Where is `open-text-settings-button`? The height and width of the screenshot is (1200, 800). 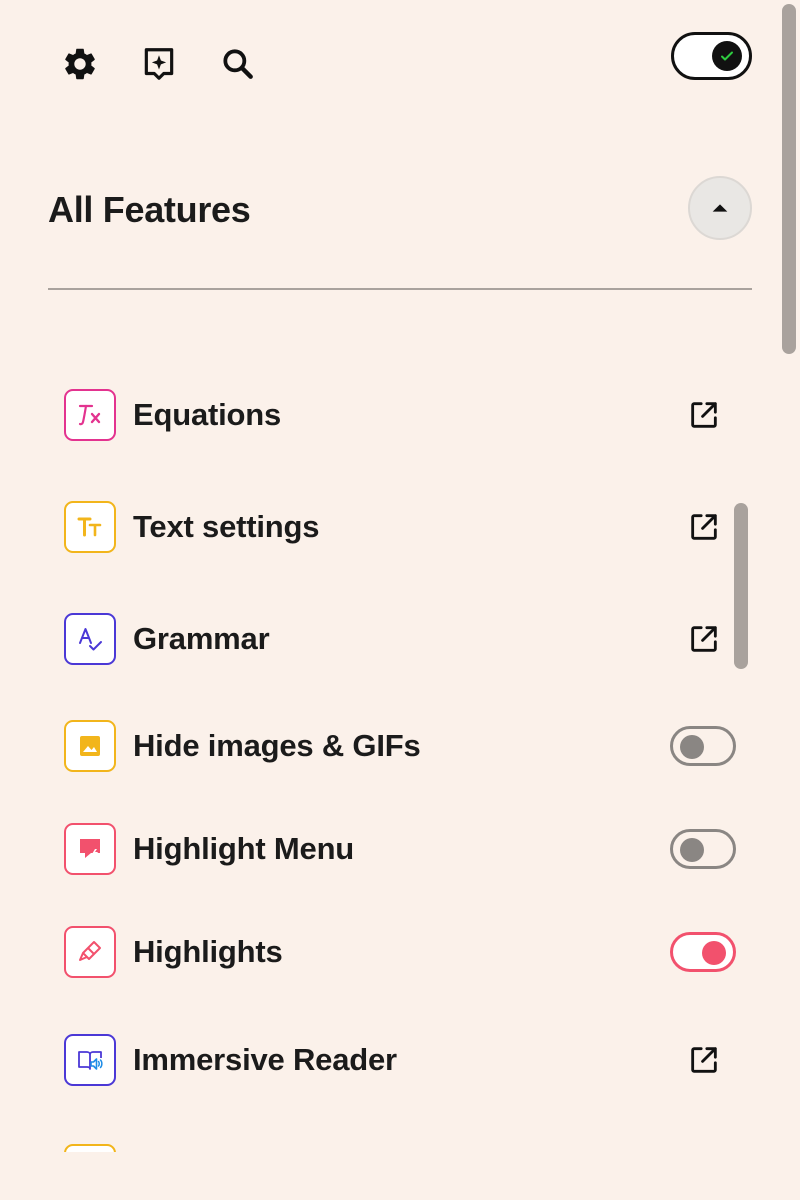 open-text-settings-button is located at coordinates (704, 527).